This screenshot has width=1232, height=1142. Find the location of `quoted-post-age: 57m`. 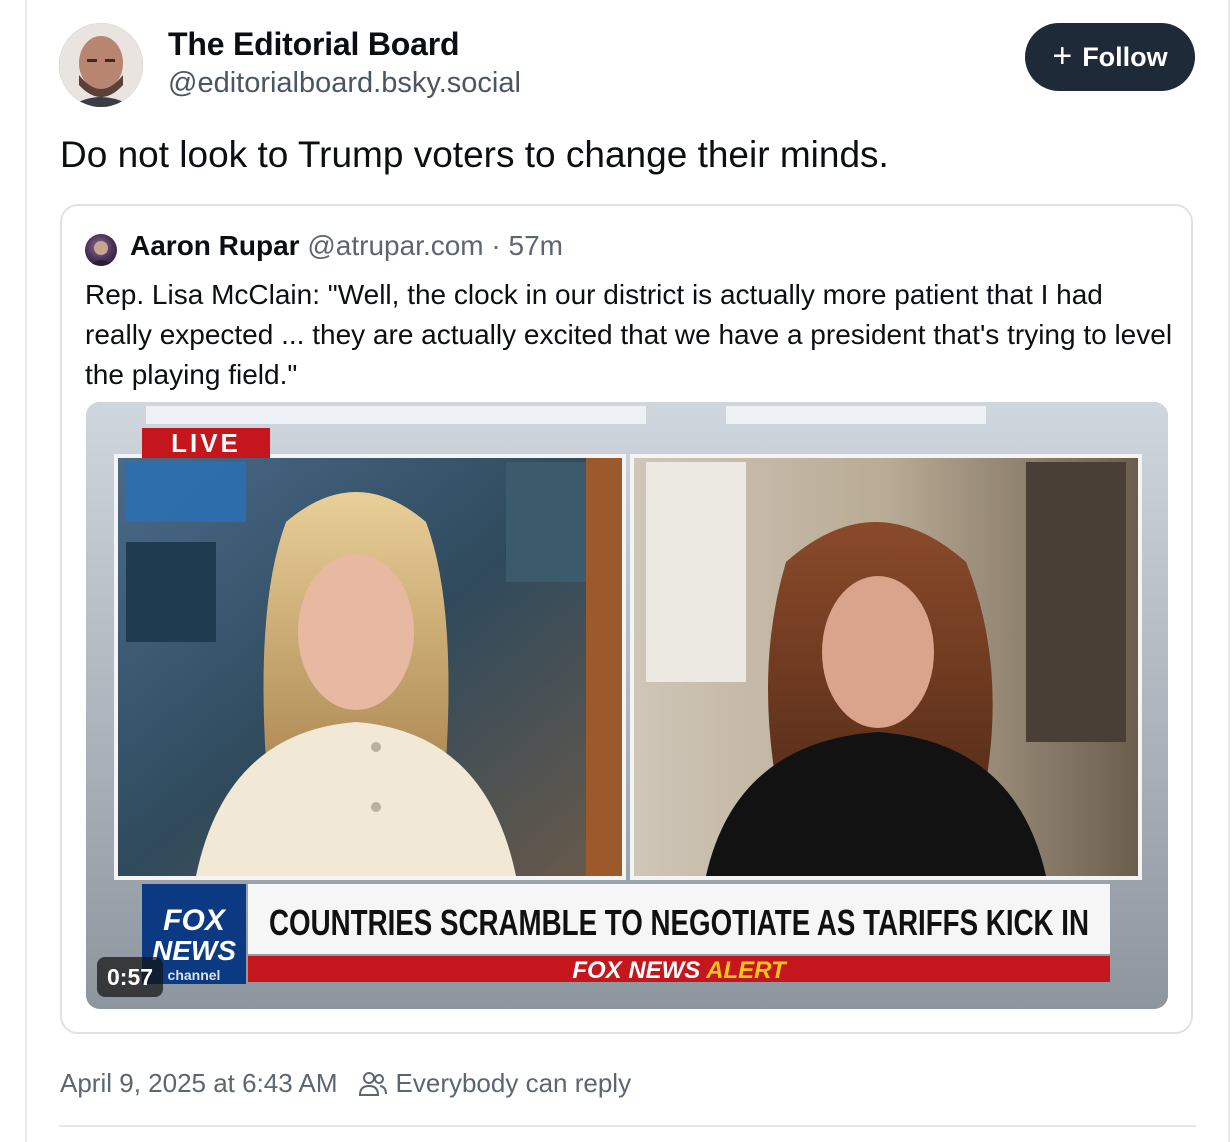

quoted-post-age: 57m is located at coordinates (536, 245).